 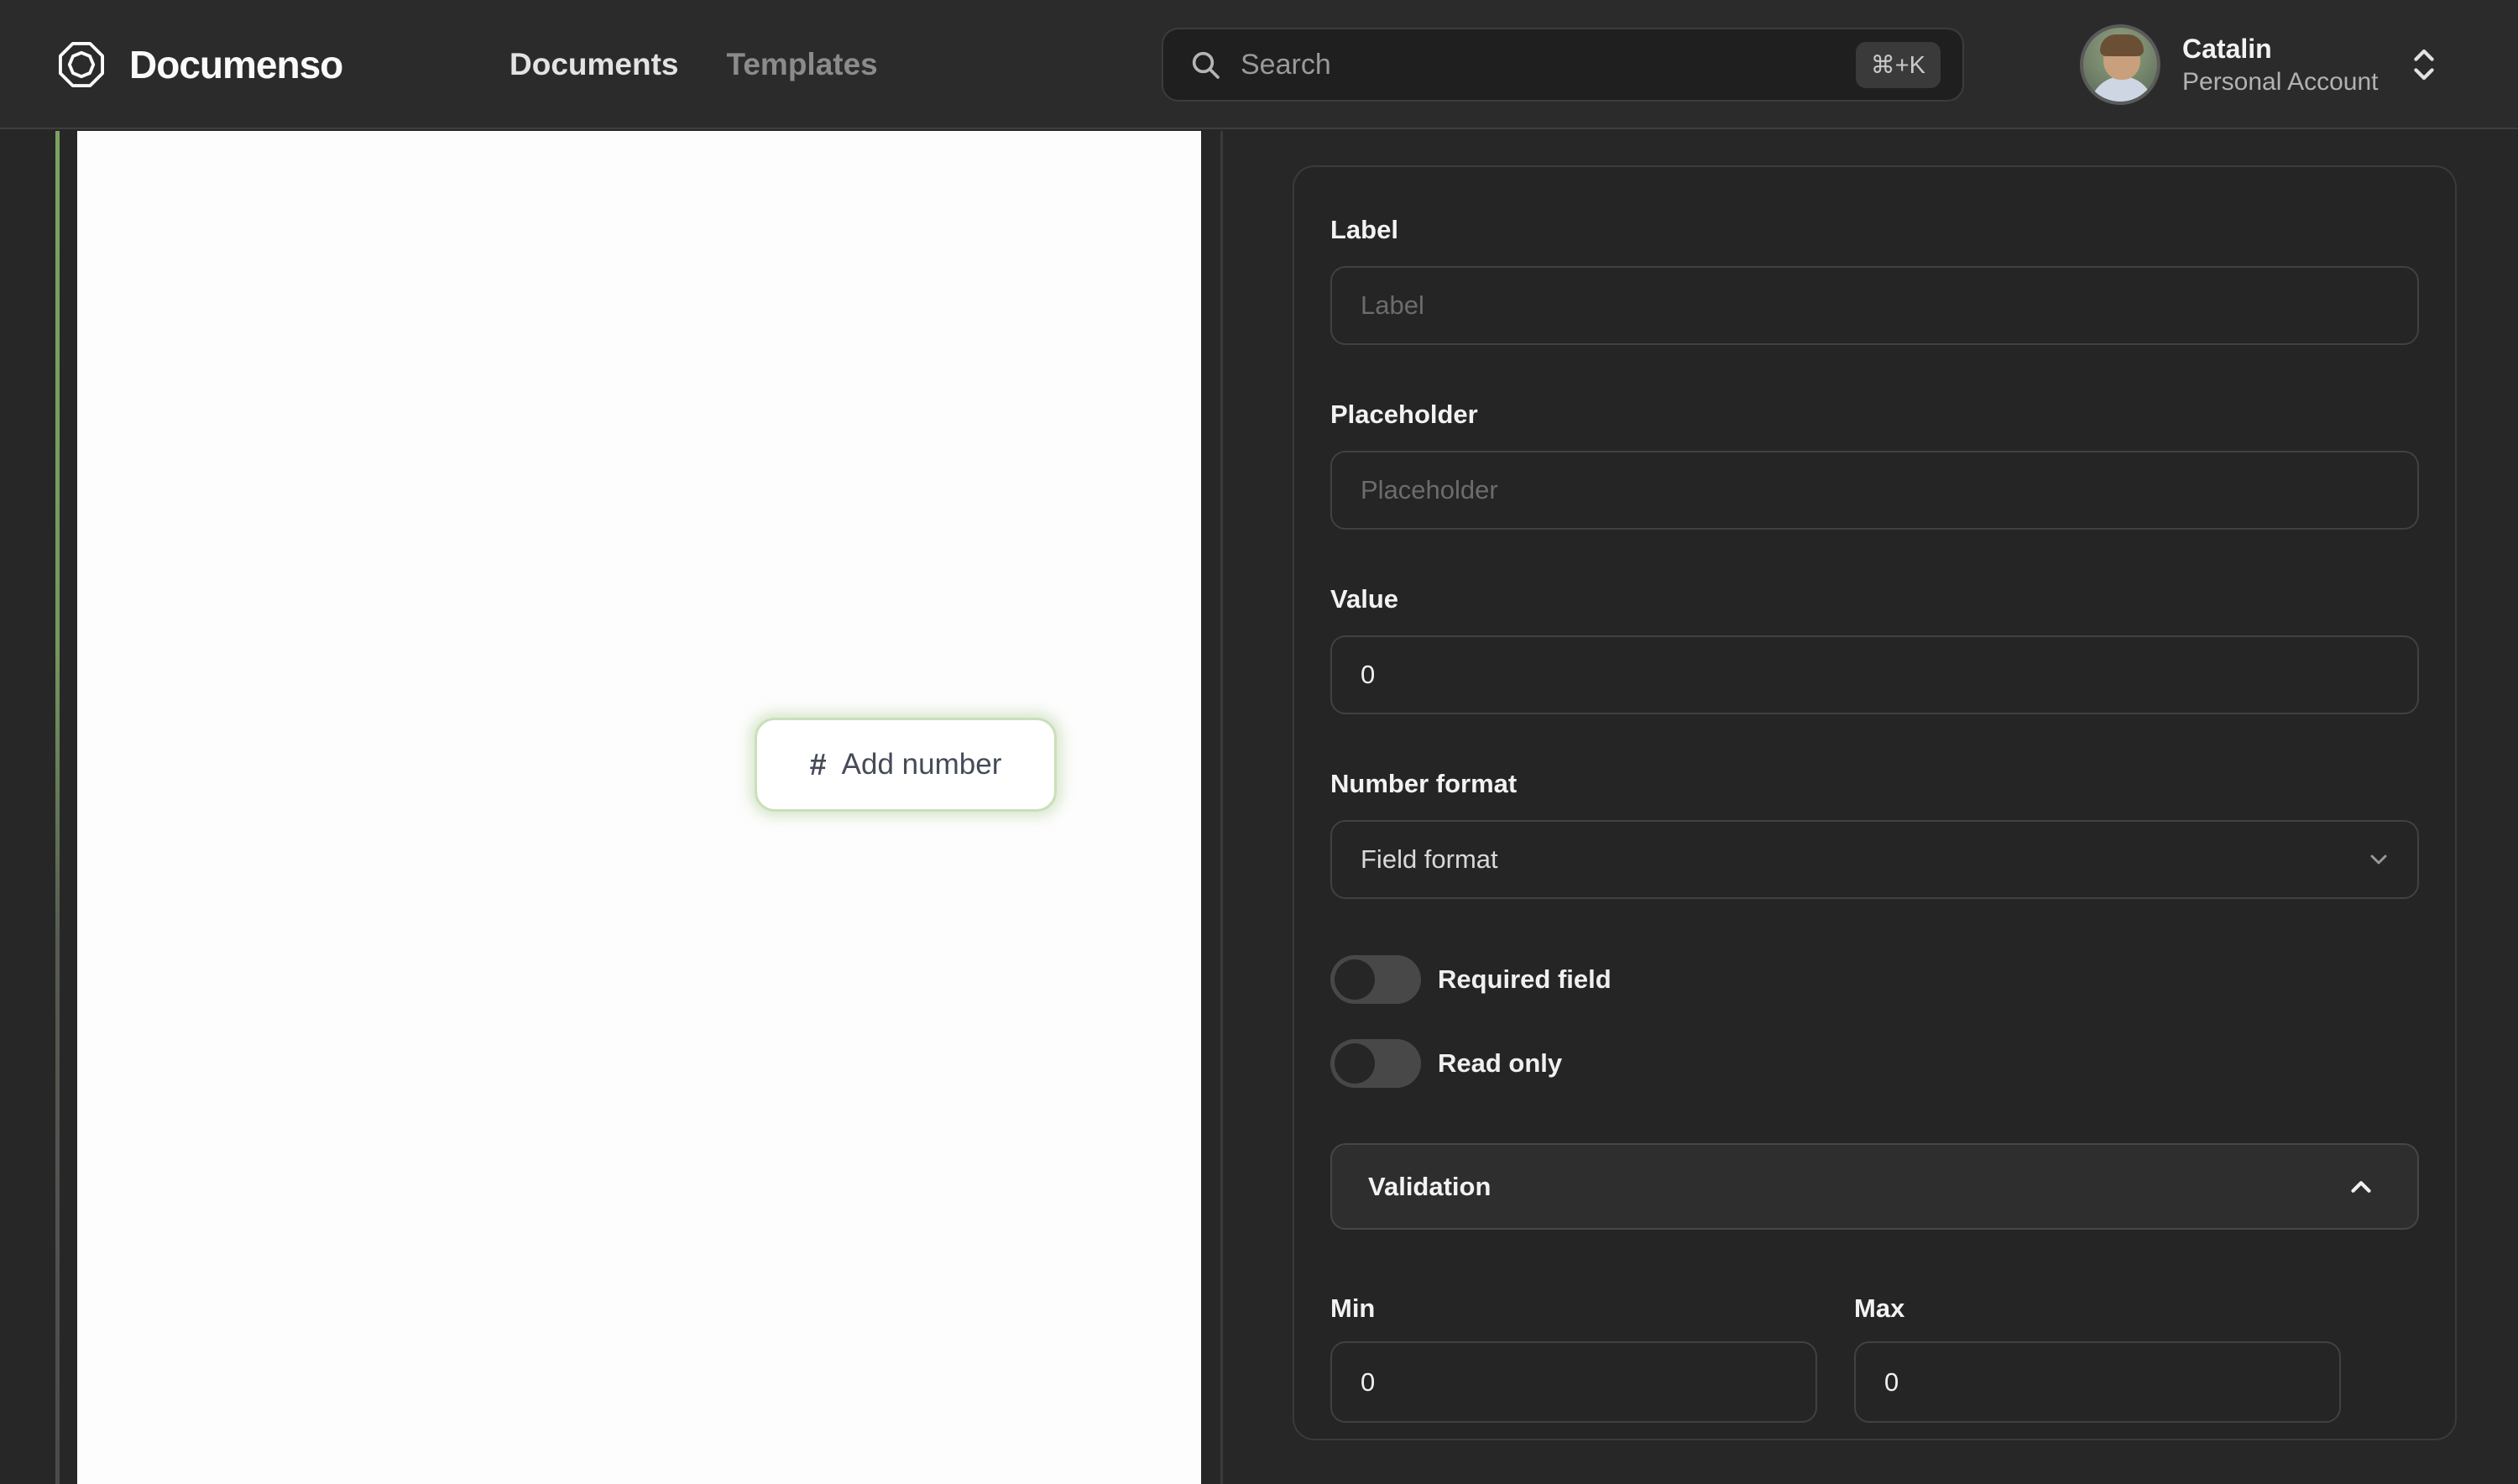 What do you see at coordinates (1563, 65) in the screenshot?
I see `search-input: Search ⌘+K` at bounding box center [1563, 65].